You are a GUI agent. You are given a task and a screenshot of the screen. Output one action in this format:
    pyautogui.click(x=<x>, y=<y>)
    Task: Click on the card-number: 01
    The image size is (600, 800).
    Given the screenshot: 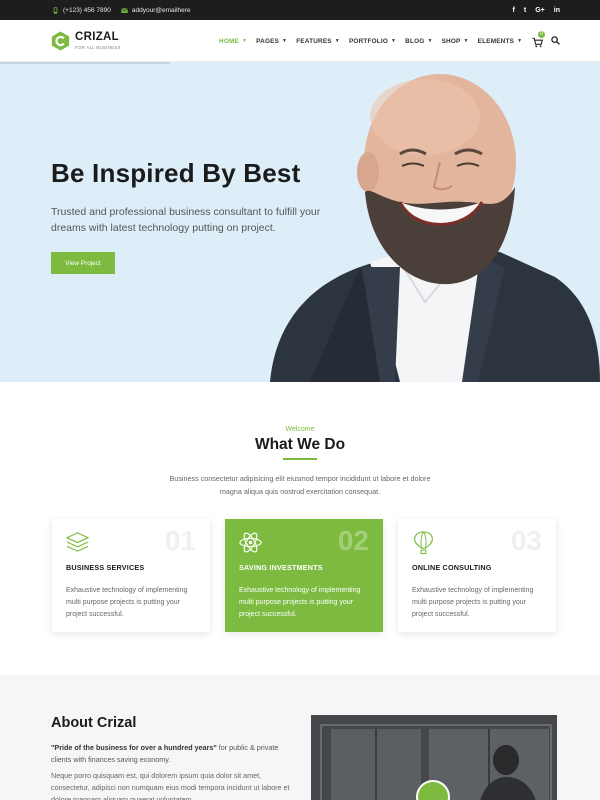 What is the action you would take?
    pyautogui.click(x=180, y=540)
    